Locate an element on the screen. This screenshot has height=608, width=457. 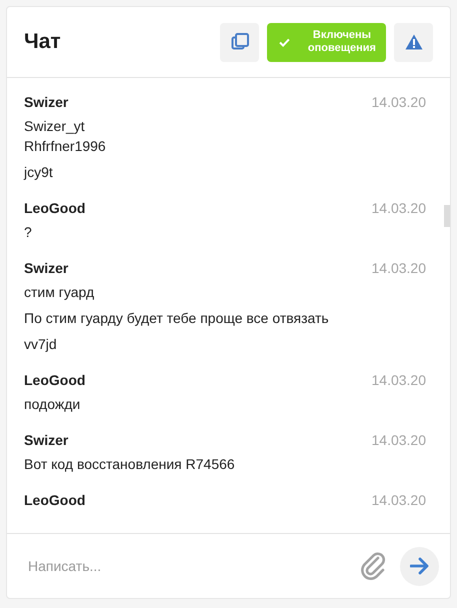
warning-button is located at coordinates (413, 42).